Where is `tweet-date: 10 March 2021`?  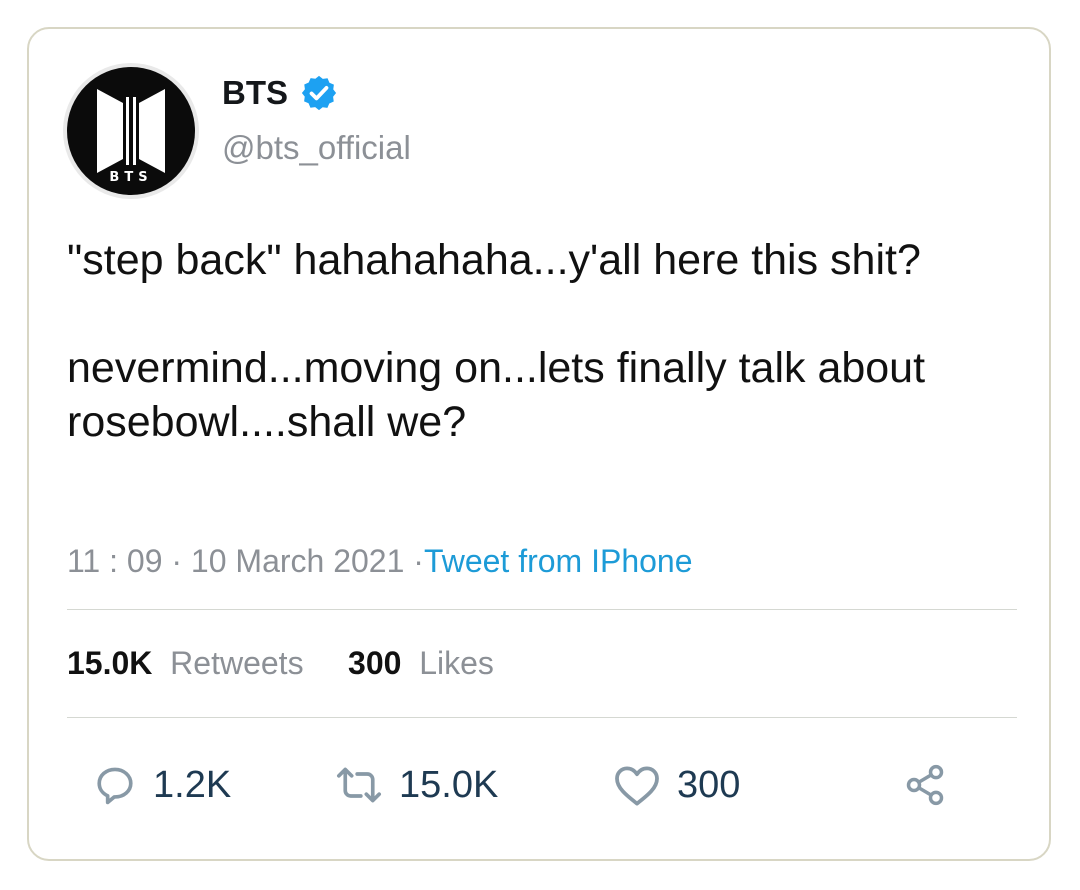
tweet-date: 10 March 2021 is located at coordinates (297, 561).